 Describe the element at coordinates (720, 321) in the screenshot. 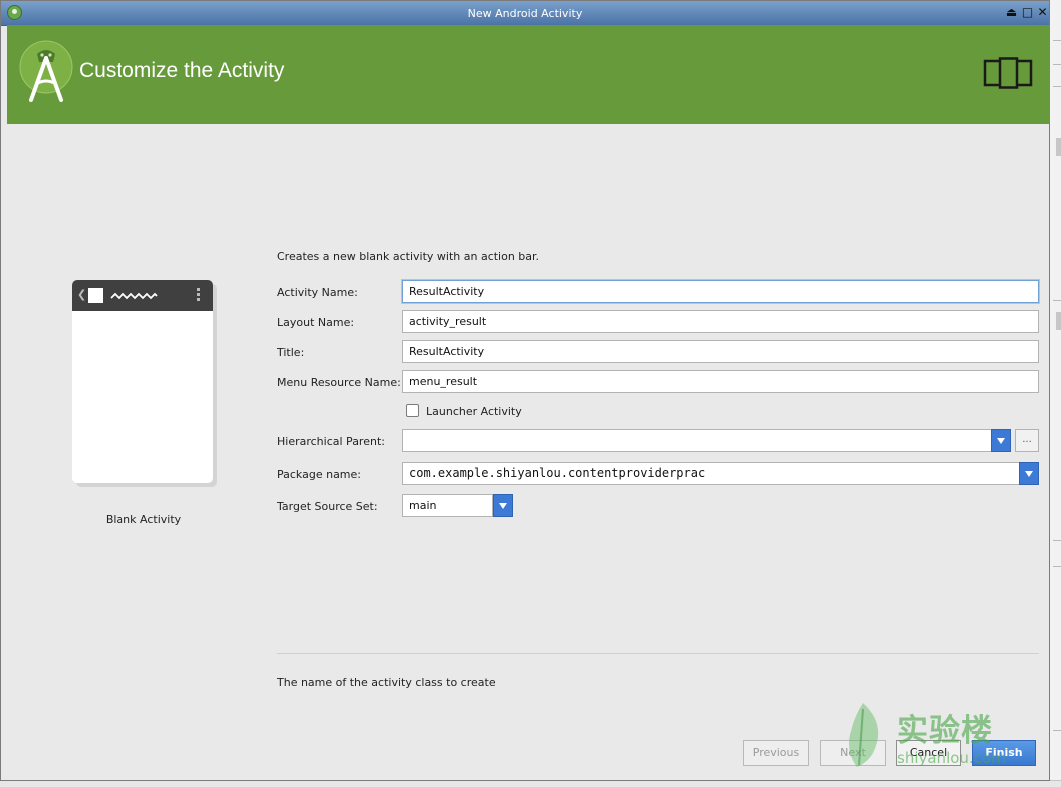

I see `layout-name-input: activity_result` at that location.